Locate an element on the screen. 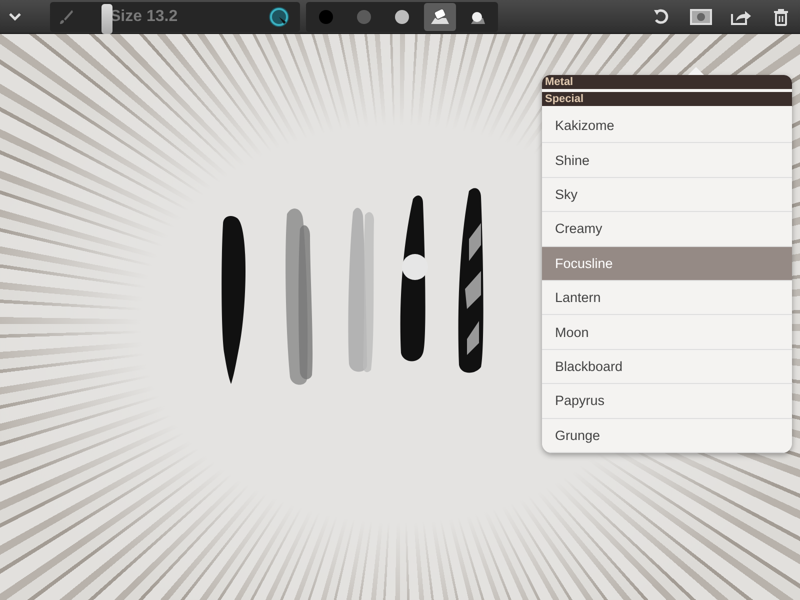 The height and width of the screenshot is (600, 800). section-header: Special is located at coordinates (667, 100).